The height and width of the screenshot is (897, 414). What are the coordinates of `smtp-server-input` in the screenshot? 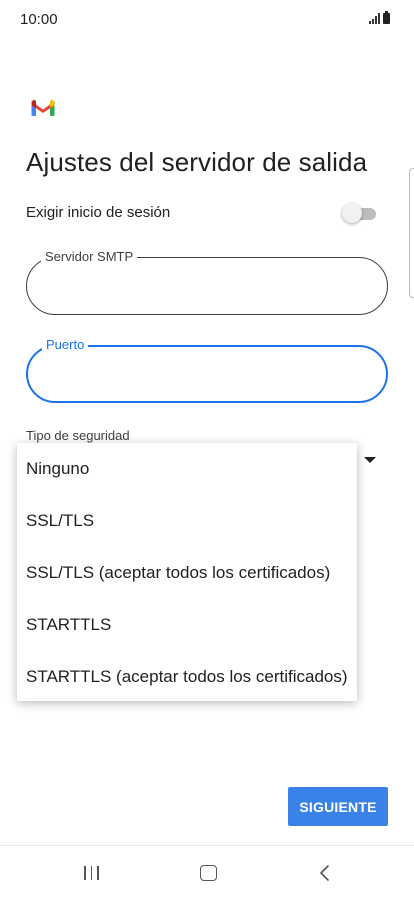 It's located at (205, 286).